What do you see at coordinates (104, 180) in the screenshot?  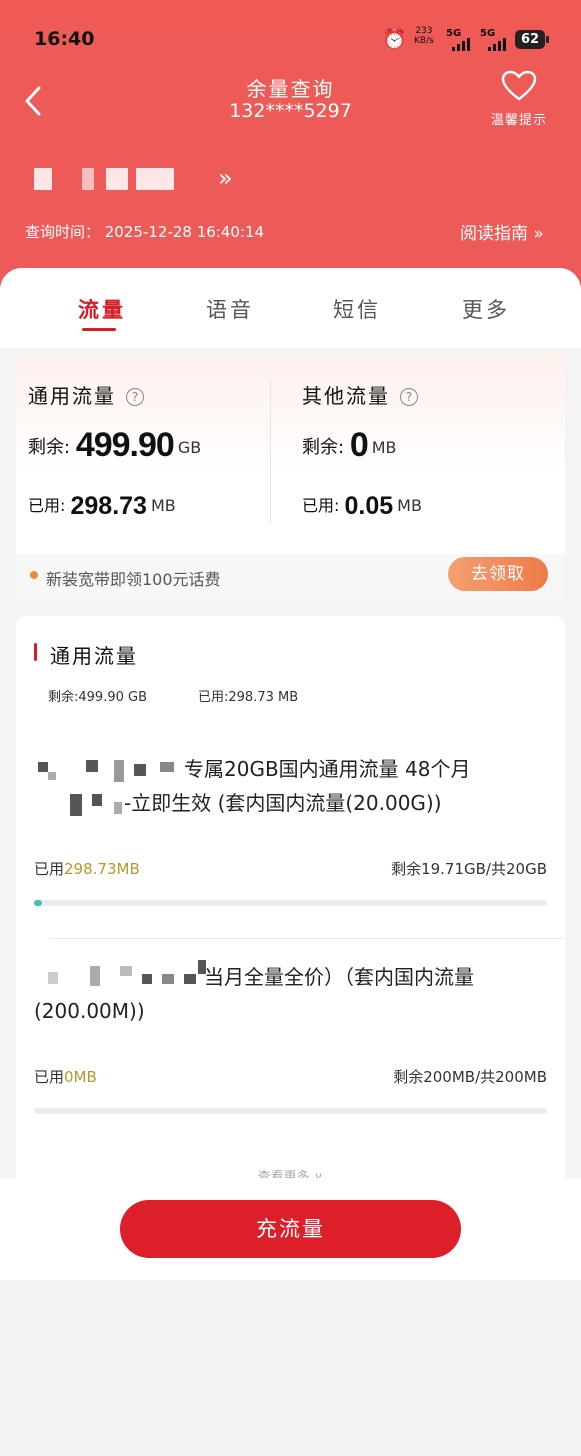 I see `masked-account-name` at bounding box center [104, 180].